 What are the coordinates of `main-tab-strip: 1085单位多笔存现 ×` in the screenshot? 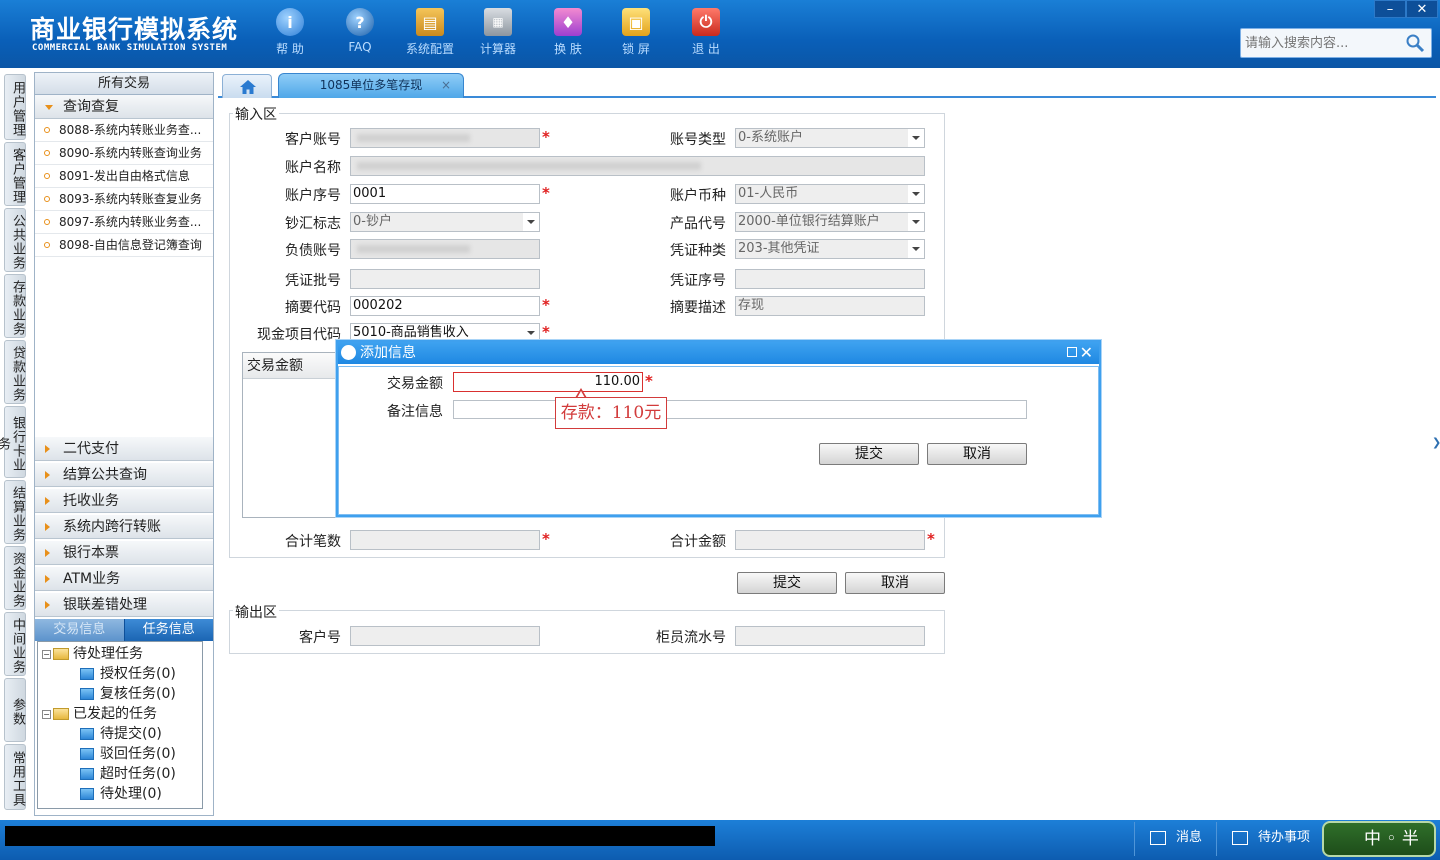 It's located at (827, 85).